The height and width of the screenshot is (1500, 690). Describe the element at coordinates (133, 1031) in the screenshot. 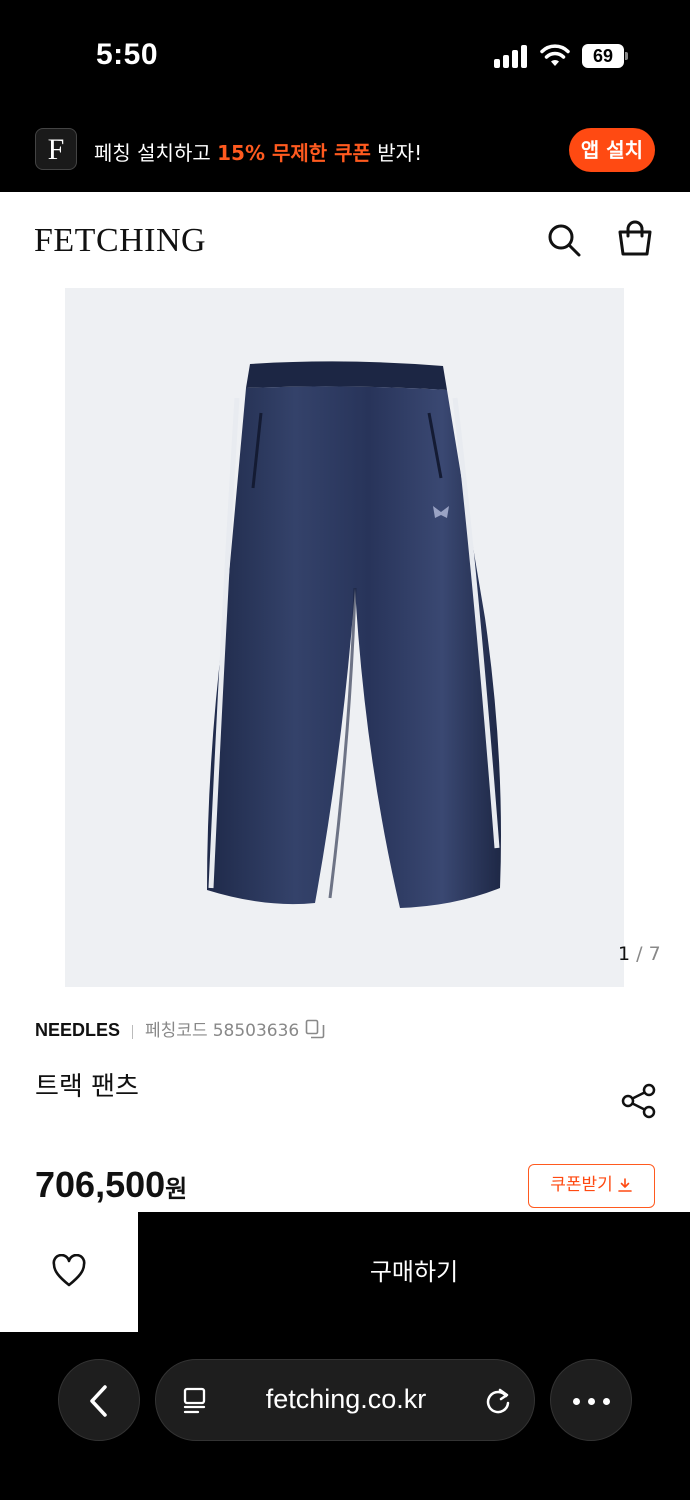

I see `divider` at that location.